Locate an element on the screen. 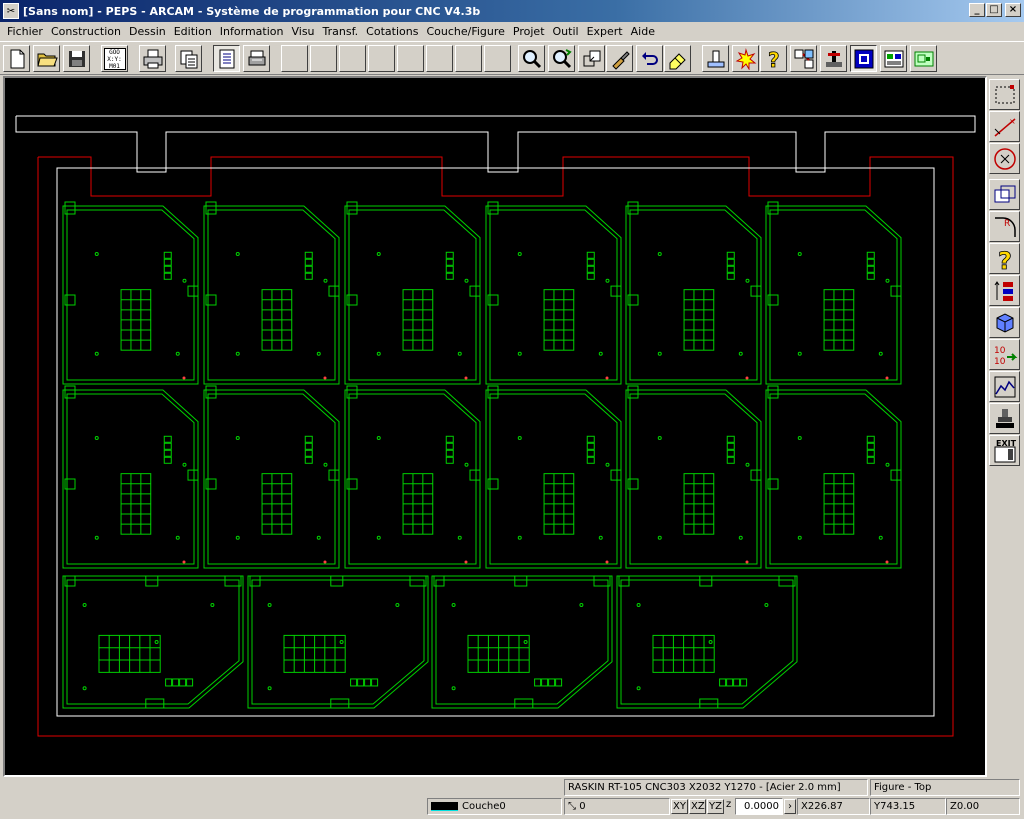 This screenshot has height=819, width=1024. machine-button is located at coordinates (833, 58).